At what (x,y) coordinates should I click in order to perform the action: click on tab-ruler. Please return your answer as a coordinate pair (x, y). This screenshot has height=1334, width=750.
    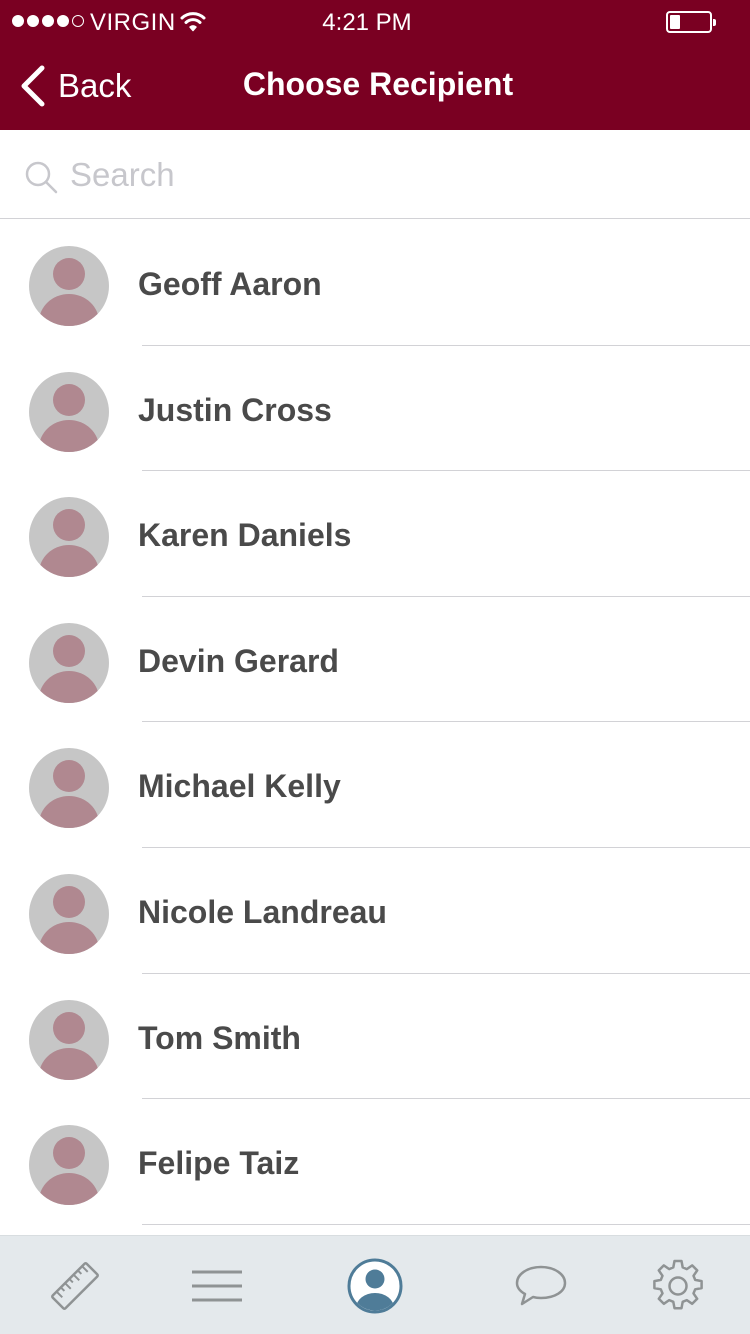
    Looking at the image, I should click on (75, 1285).